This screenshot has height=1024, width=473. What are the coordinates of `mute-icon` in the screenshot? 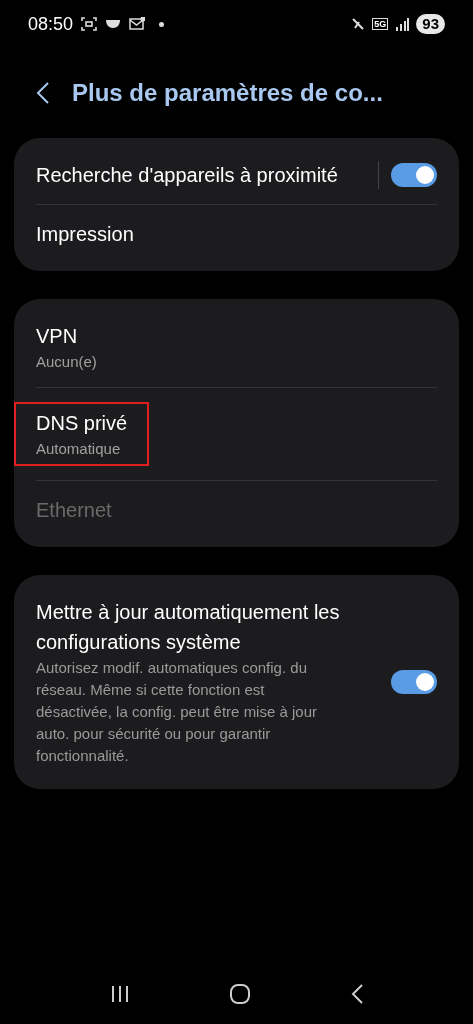 It's located at (358, 24).